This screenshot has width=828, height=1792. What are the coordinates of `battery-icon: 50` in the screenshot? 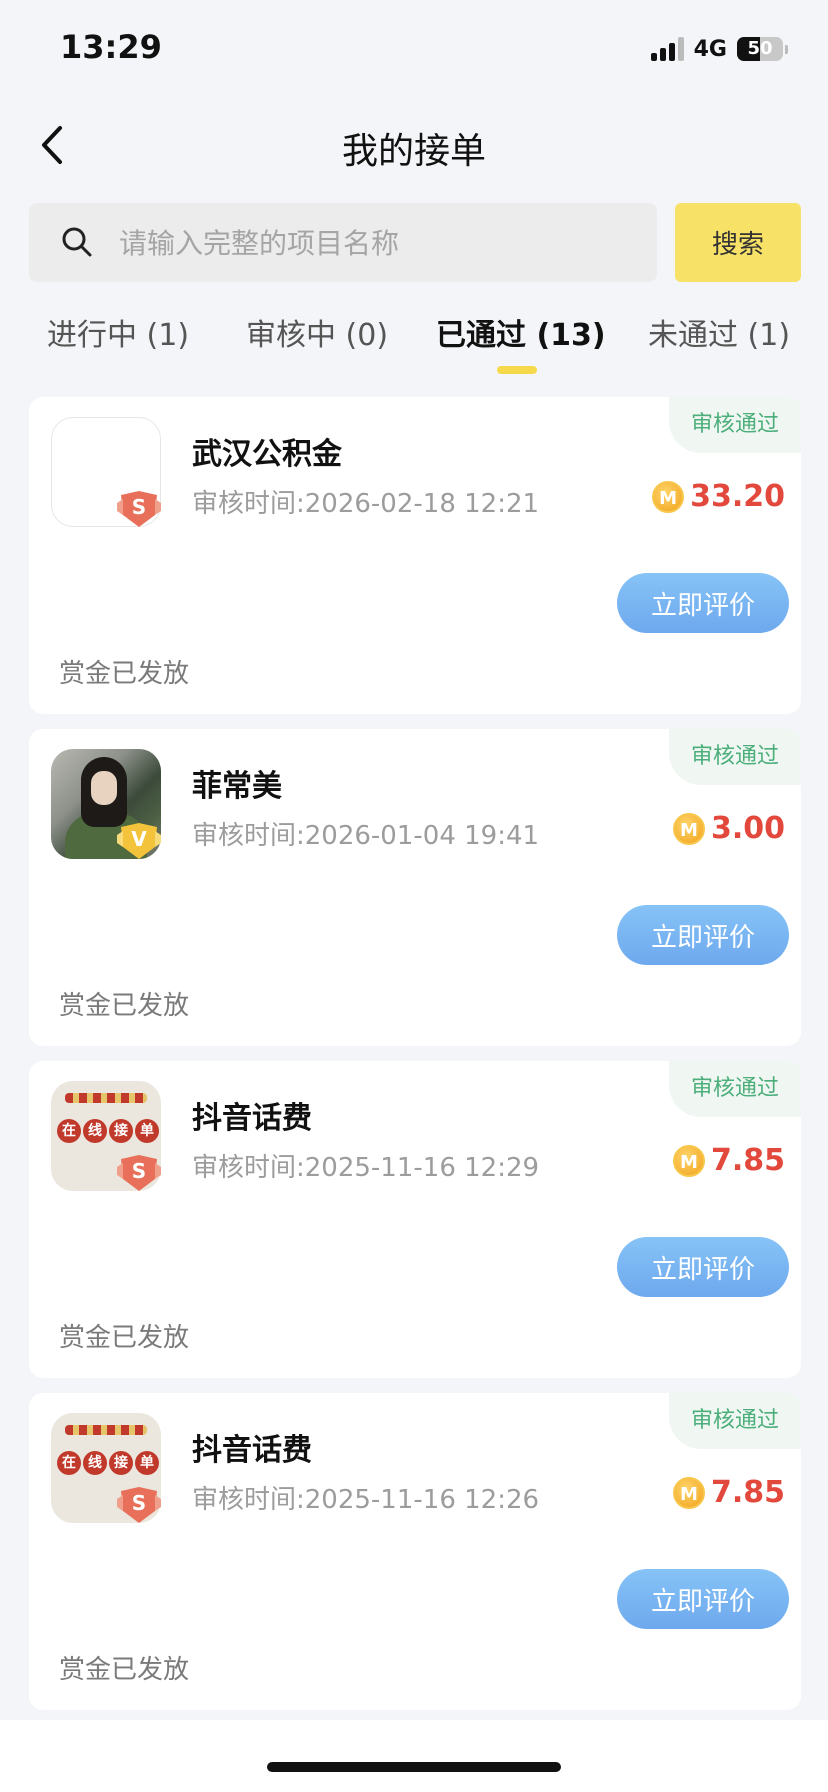 It's located at (760, 49).